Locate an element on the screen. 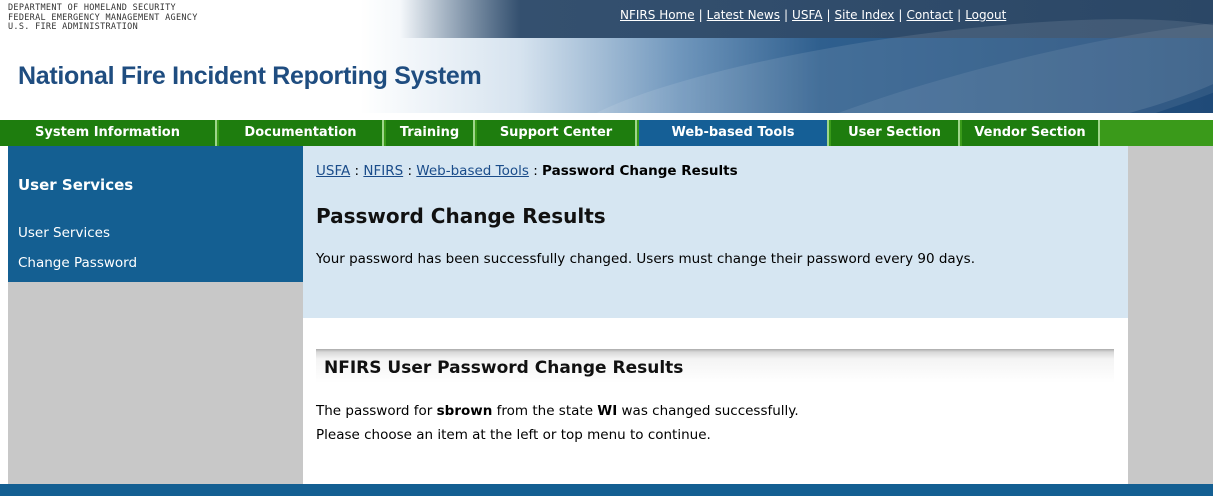  top-link-nfirs-home: NFIRS Home is located at coordinates (657, 15).